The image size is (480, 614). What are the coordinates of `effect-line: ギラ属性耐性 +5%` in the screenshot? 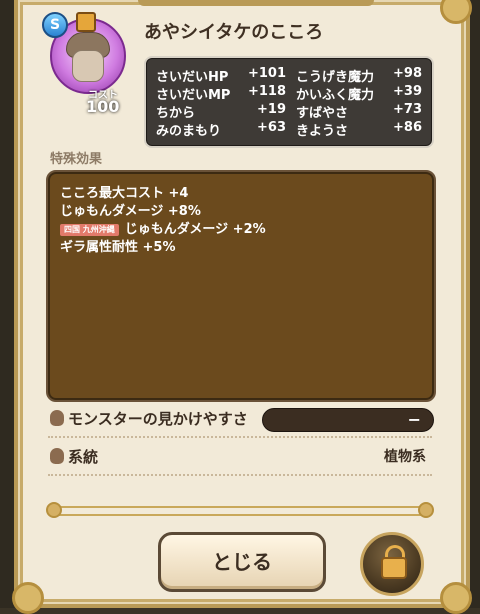 It's located at (118, 247).